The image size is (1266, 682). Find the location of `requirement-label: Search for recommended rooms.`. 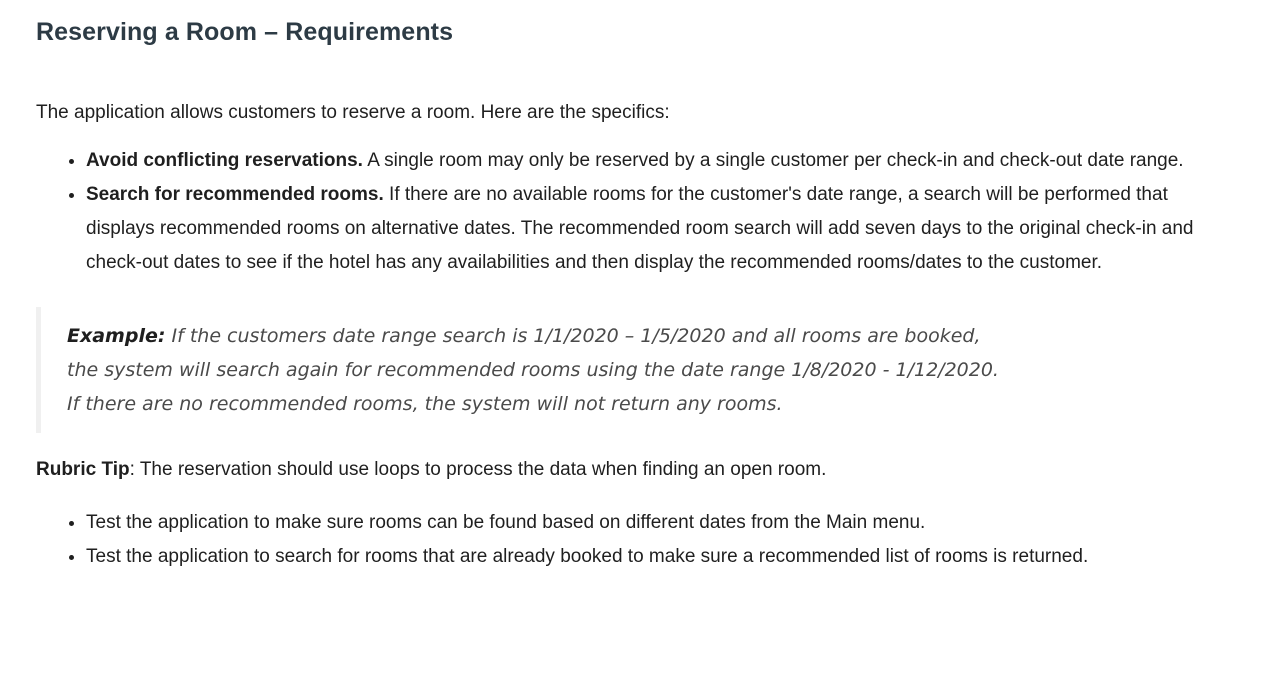

requirement-label: Search for recommended rooms. is located at coordinates (235, 194).